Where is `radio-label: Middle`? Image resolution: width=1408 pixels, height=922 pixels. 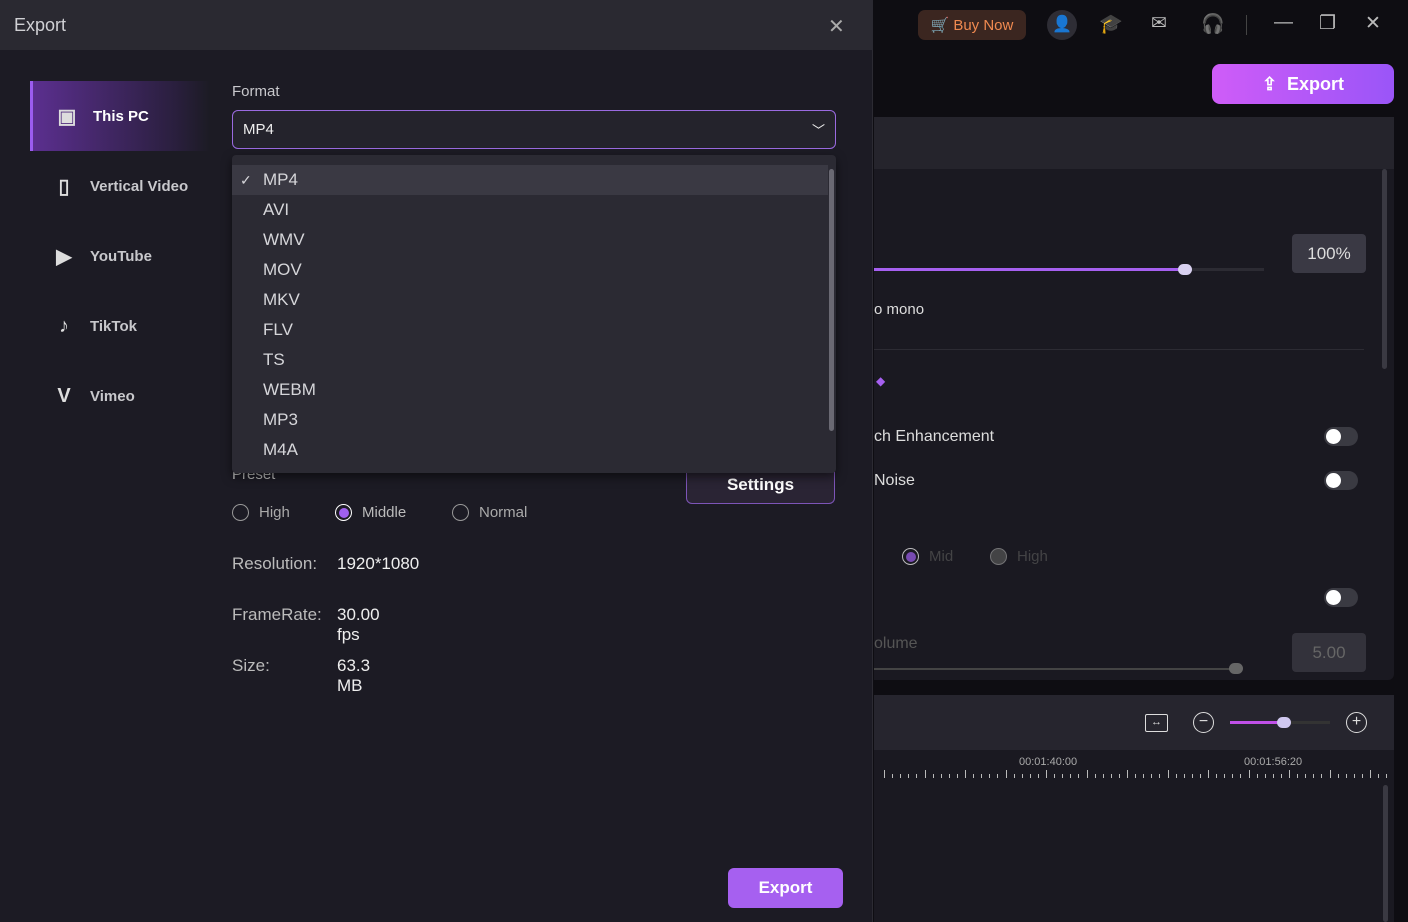
radio-label: Middle is located at coordinates (384, 512).